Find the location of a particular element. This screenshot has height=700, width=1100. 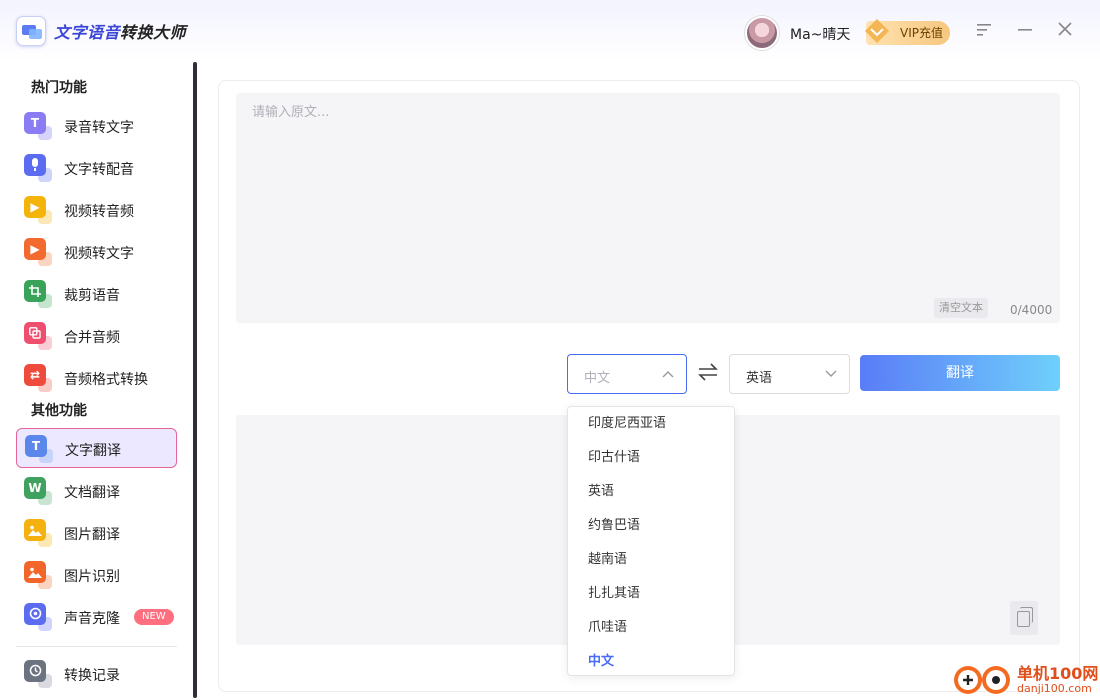

chevron-down-icon is located at coordinates (831, 374).